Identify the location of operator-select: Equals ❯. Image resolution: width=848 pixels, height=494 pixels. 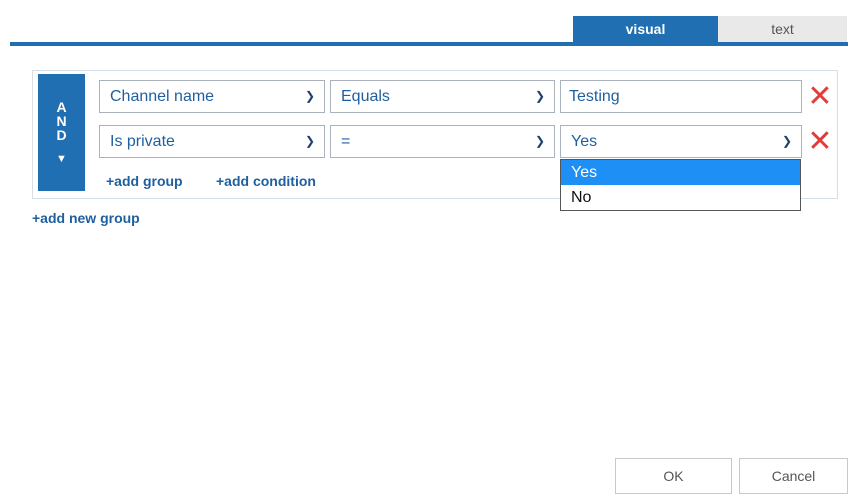
(442, 96).